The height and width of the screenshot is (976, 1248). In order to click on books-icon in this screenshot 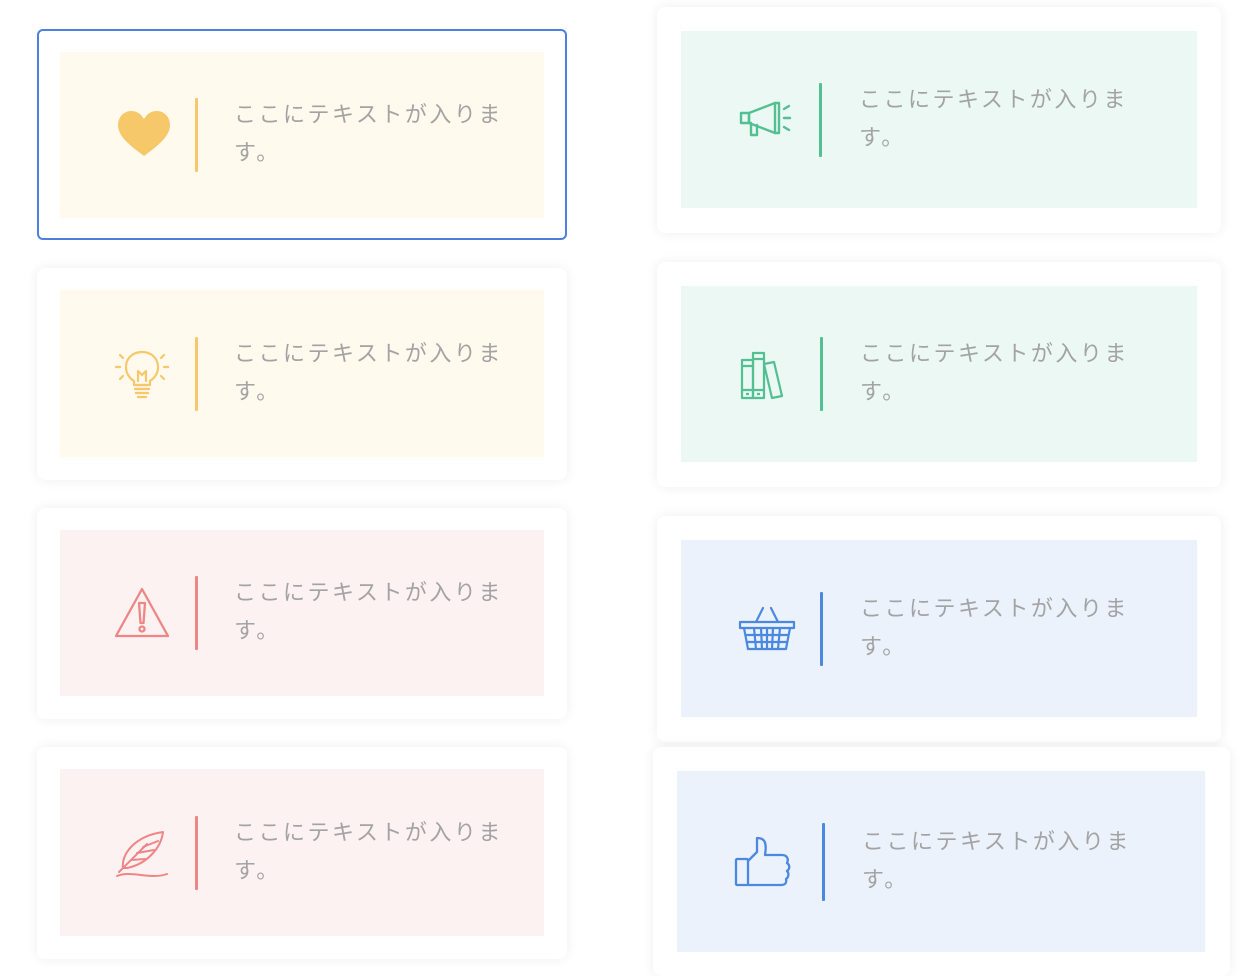, I will do `click(767, 374)`.